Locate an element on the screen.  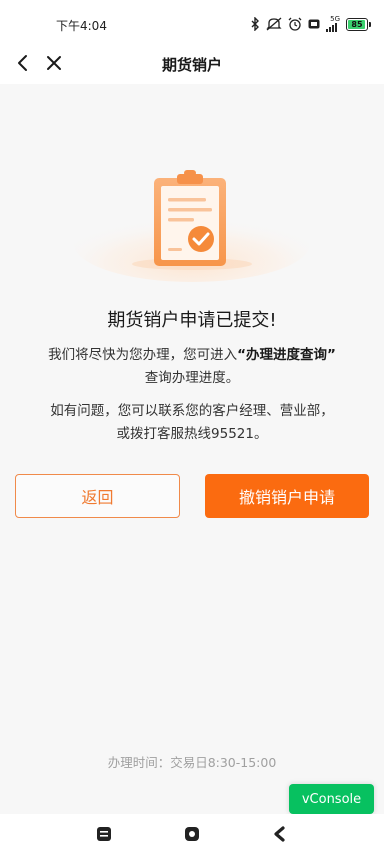
cancel-button-label: 撤销销户申请 is located at coordinates (286, 497).